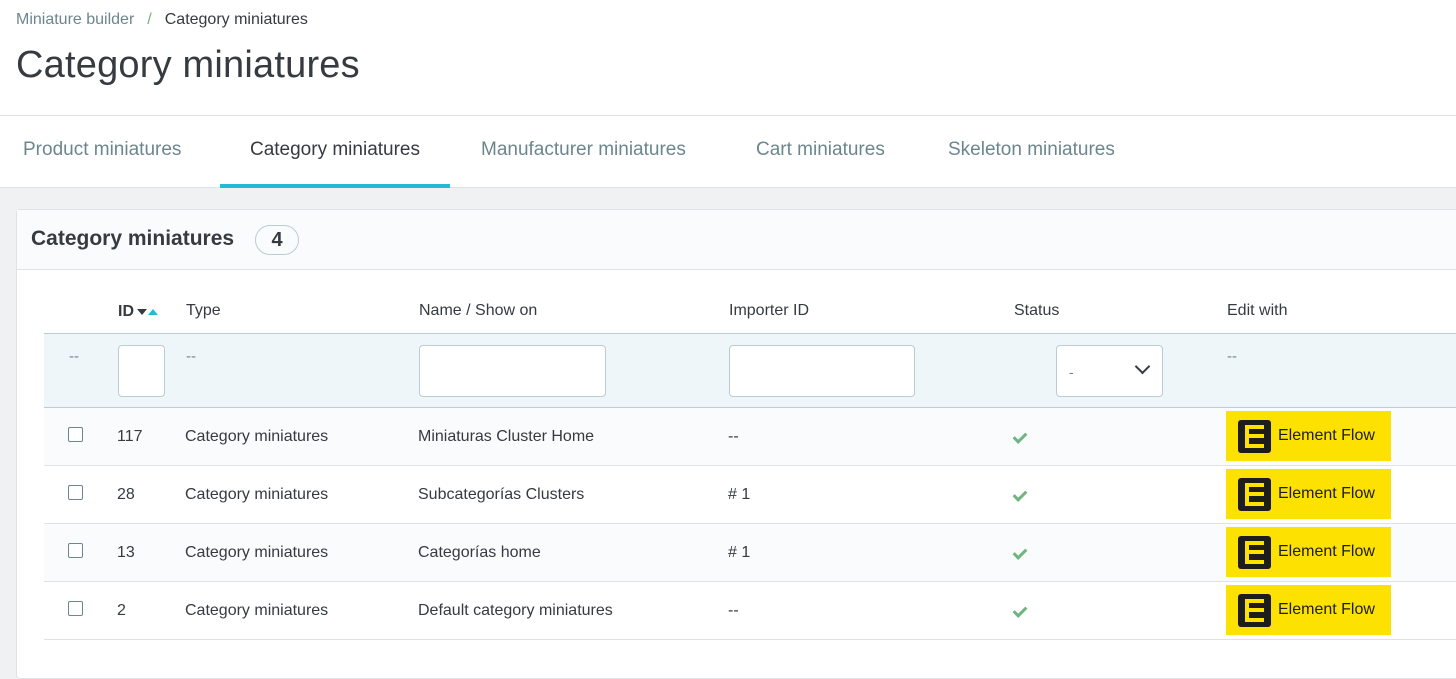  What do you see at coordinates (335, 152) in the screenshot?
I see `tab-category-miniatures: Category miniatures` at bounding box center [335, 152].